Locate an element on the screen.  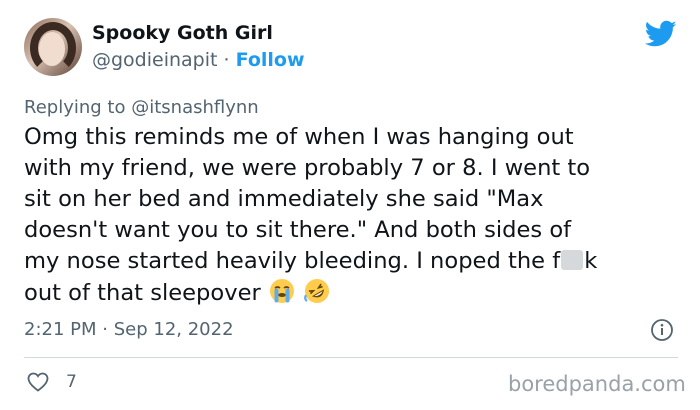
tweet-date: Sep 12, 2022 is located at coordinates (173, 329).